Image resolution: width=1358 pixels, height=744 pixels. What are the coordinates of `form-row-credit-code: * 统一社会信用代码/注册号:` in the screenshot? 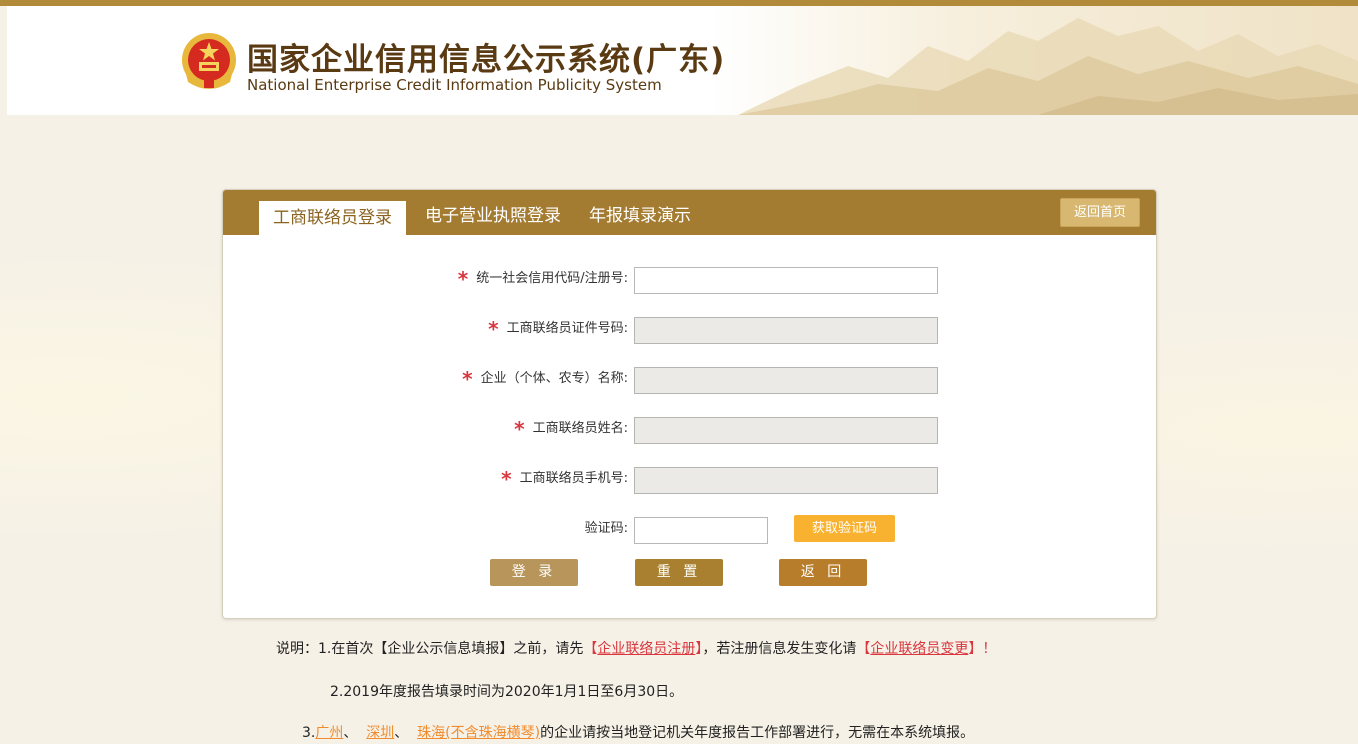 It's located at (689, 282).